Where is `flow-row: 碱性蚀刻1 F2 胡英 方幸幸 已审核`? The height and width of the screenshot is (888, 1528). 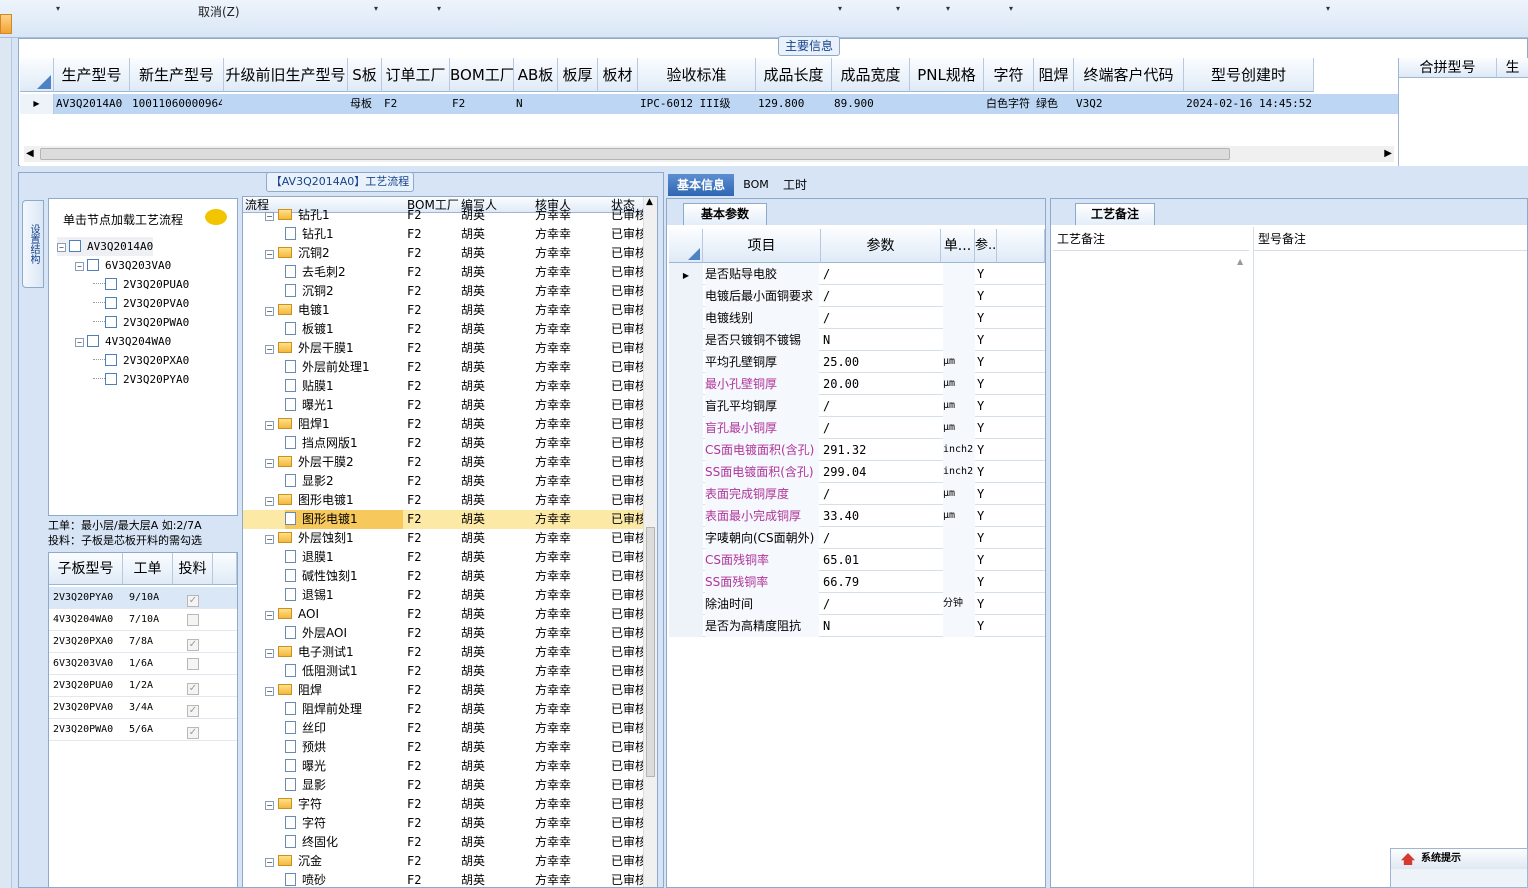 flow-row: 碱性蚀刻1 F2 胡英 方幸幸 已审核 is located at coordinates (448, 576).